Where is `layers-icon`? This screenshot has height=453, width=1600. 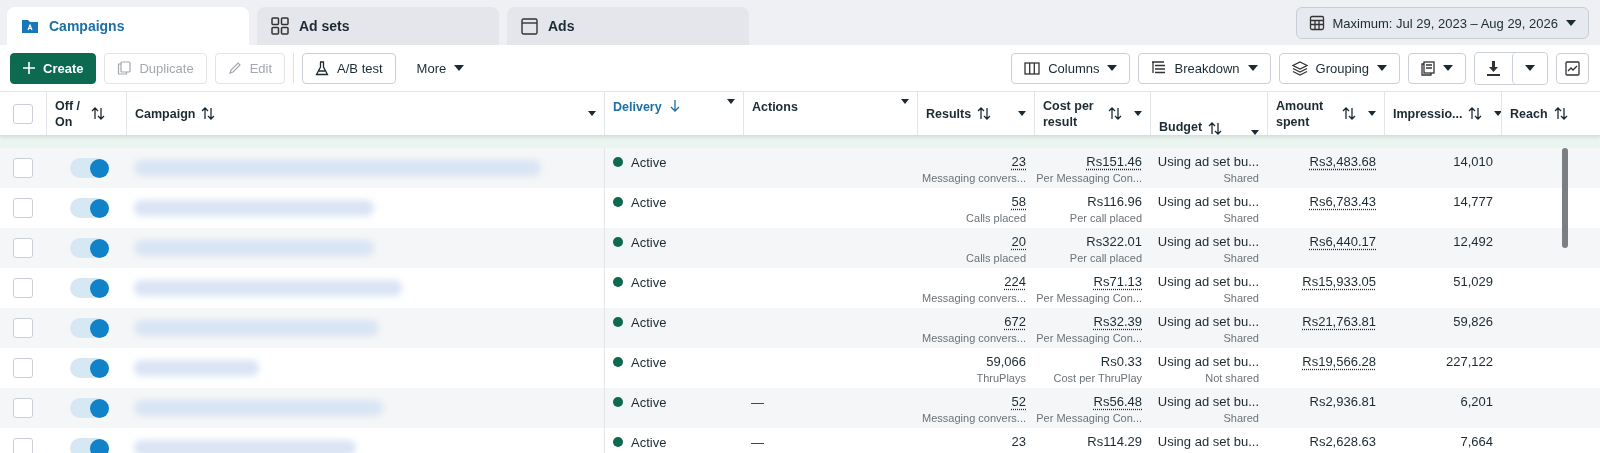 layers-icon is located at coordinates (1299, 68).